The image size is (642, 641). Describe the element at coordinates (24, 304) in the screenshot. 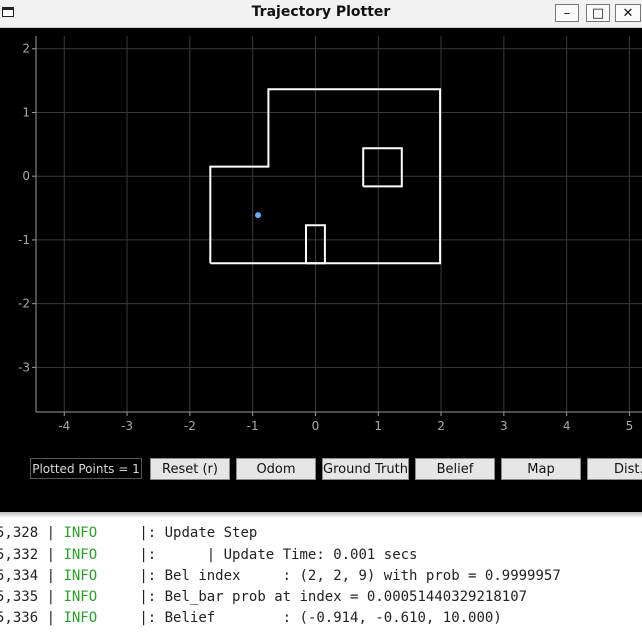

I see `y-tick-label: -2` at that location.